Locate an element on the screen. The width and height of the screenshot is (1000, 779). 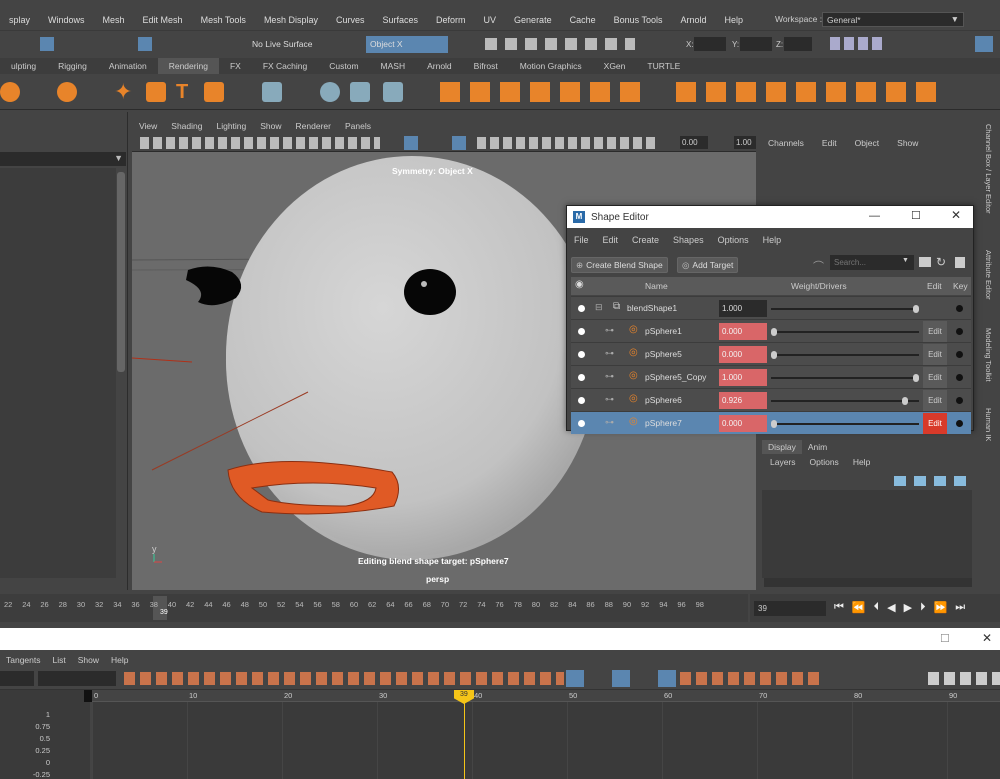
viewport-menu-item-1: Shading is located at coordinates (186, 126).